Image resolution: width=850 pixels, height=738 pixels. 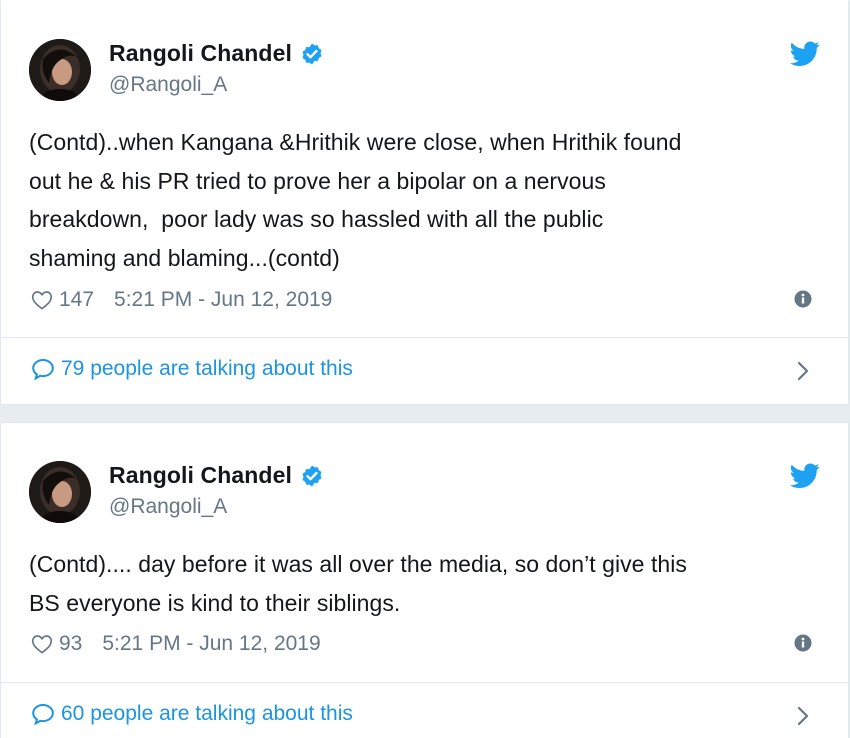 I want to click on conversation-bar: 79 people are talking about this, so click(x=424, y=370).